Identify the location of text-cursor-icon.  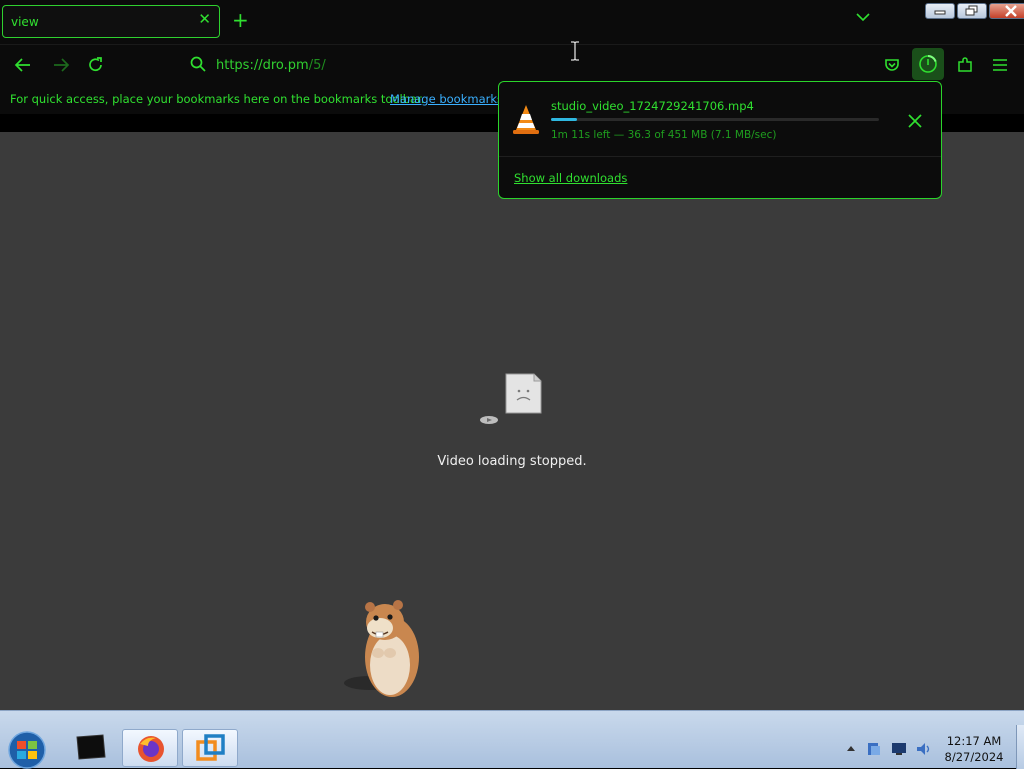
(575, 51).